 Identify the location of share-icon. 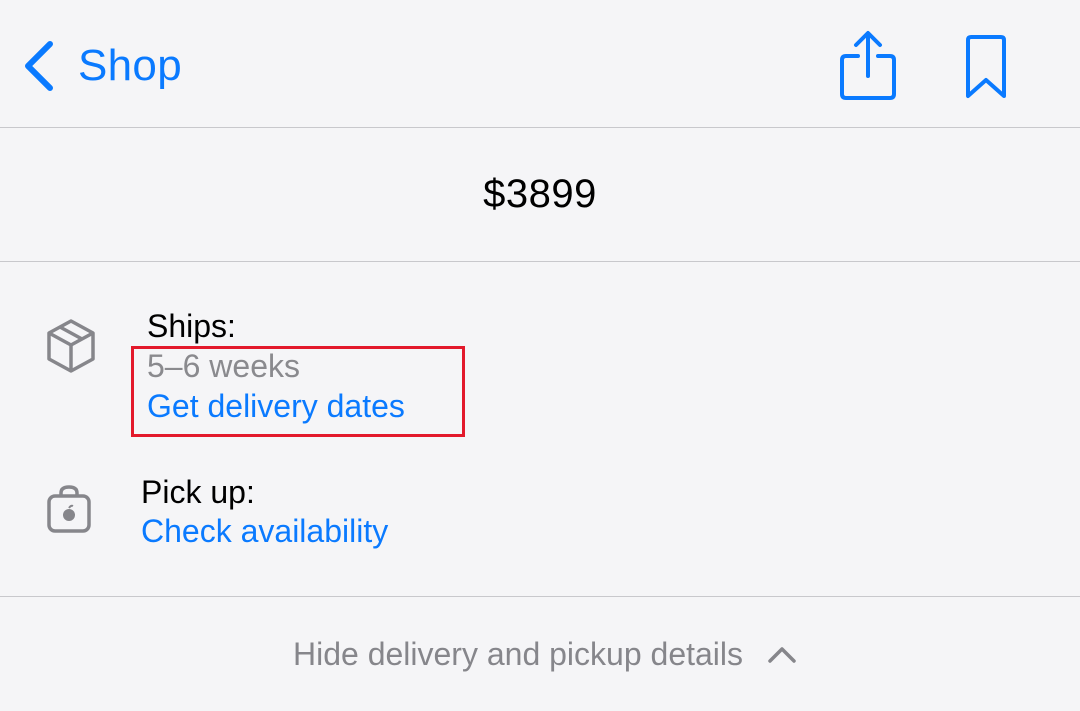
(868, 66).